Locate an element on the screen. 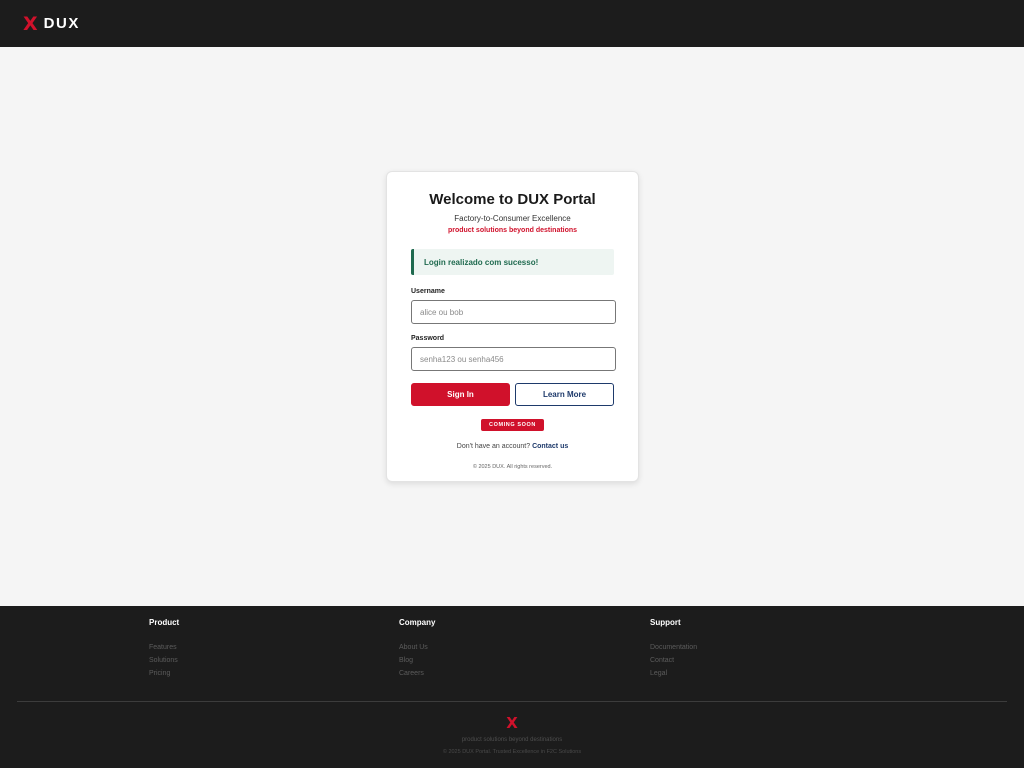 This screenshot has height=768, width=1024. brand-logo: X DUX is located at coordinates (51, 24).